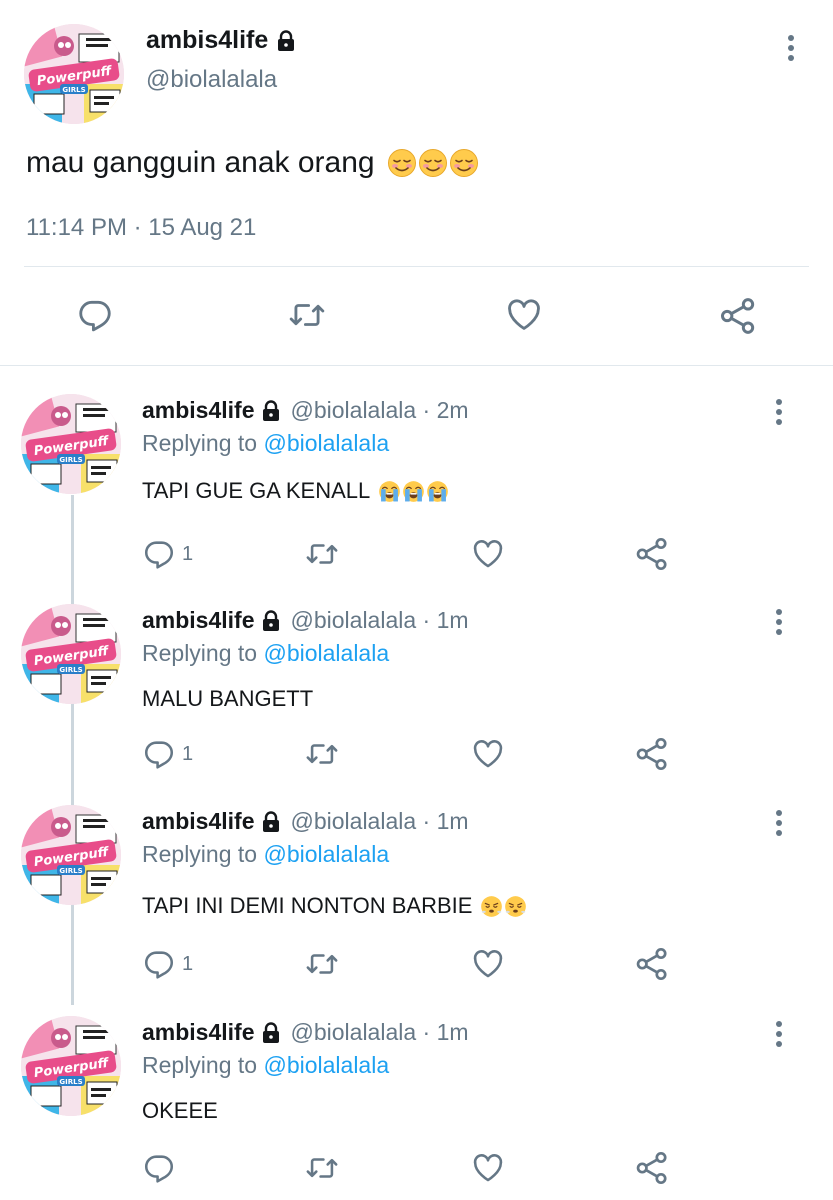 The image size is (833, 1200). I want to click on tweet-text: MALU BANGETT, so click(227, 699).